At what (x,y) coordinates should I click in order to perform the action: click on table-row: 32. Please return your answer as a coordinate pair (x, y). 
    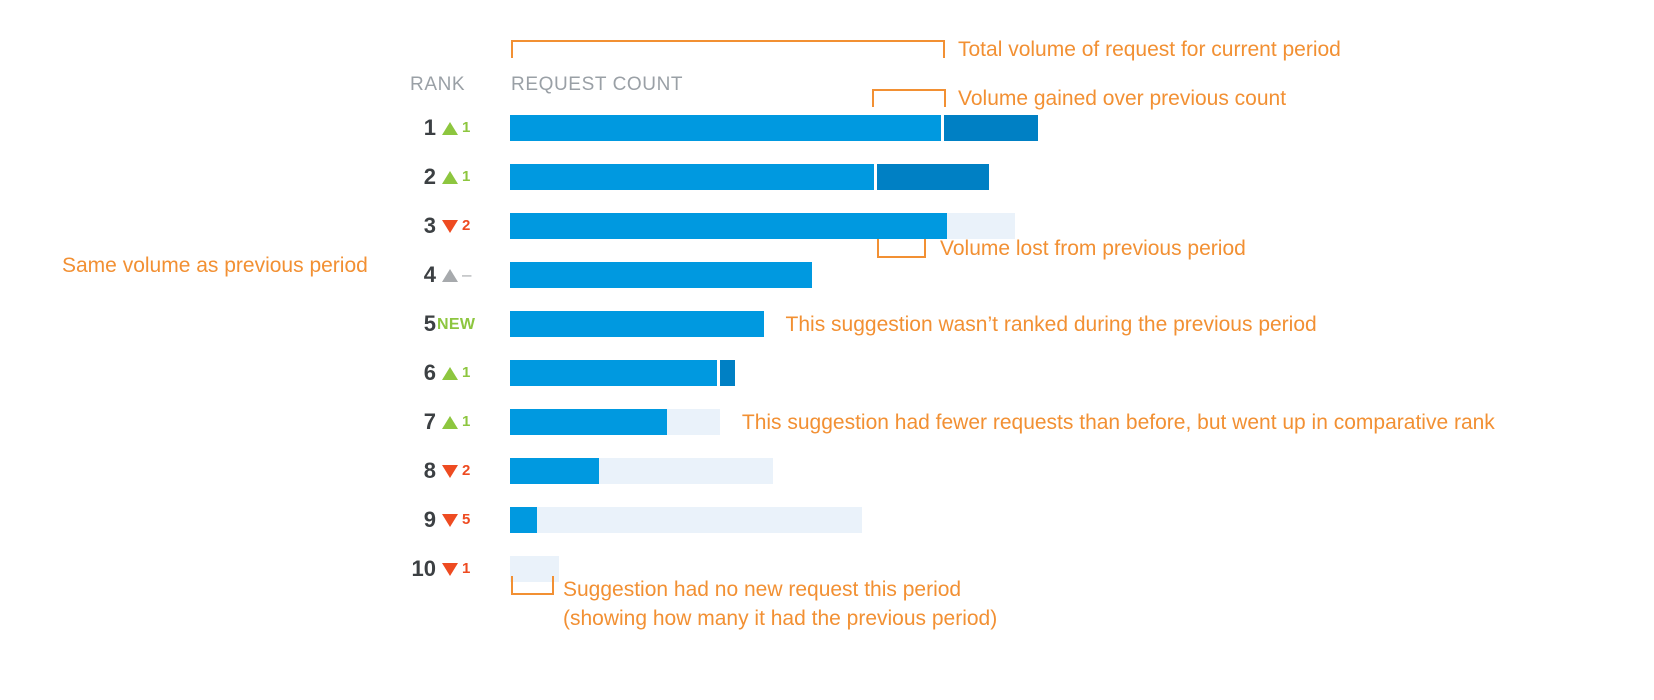
    Looking at the image, I should click on (827, 227).